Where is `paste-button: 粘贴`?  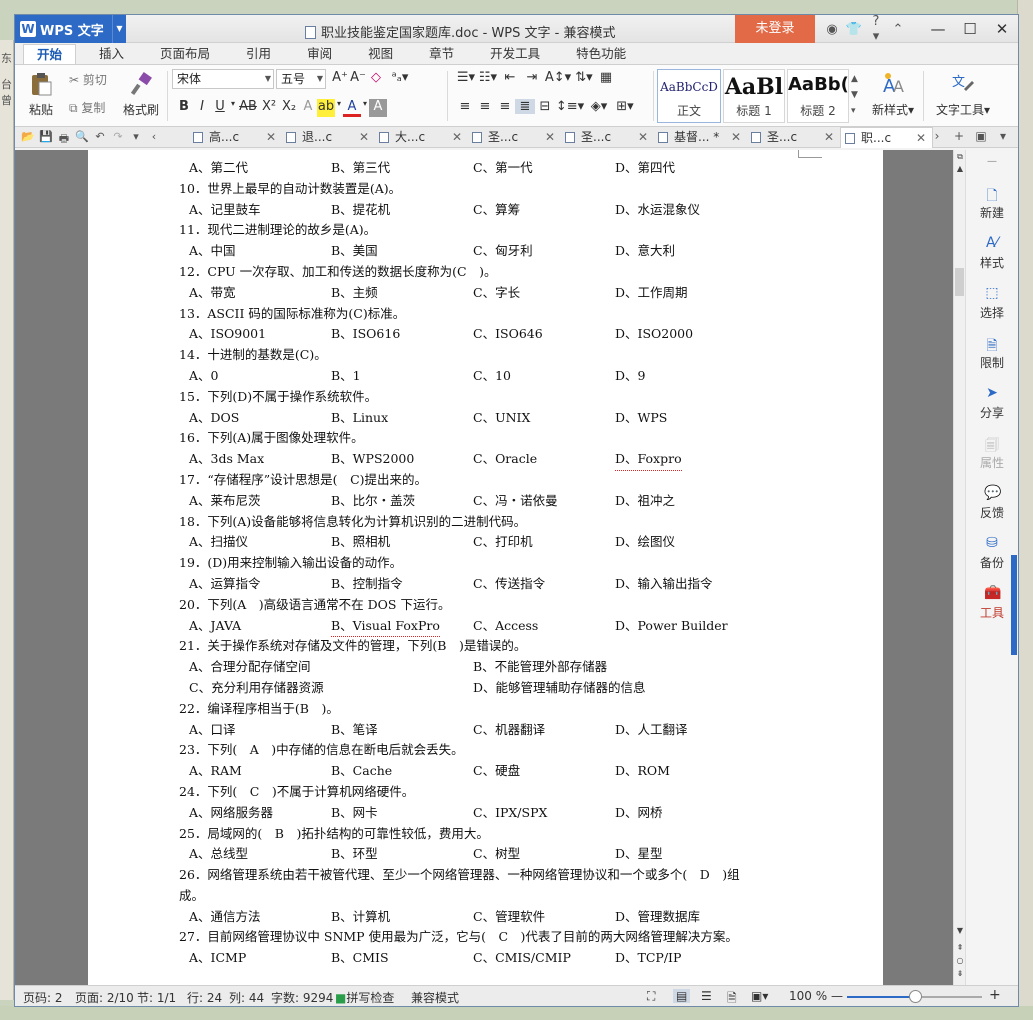
paste-button: 粘贴 is located at coordinates (41, 91).